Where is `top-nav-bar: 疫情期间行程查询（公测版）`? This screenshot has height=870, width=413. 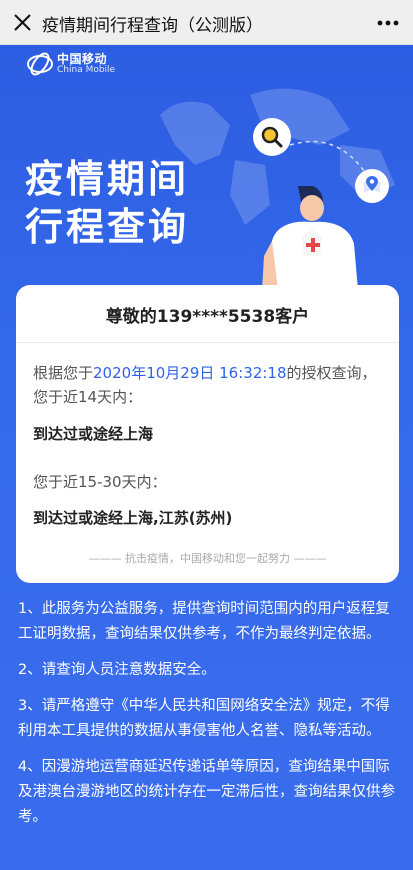 top-nav-bar: 疫情期间行程查询（公测版） is located at coordinates (206, 22).